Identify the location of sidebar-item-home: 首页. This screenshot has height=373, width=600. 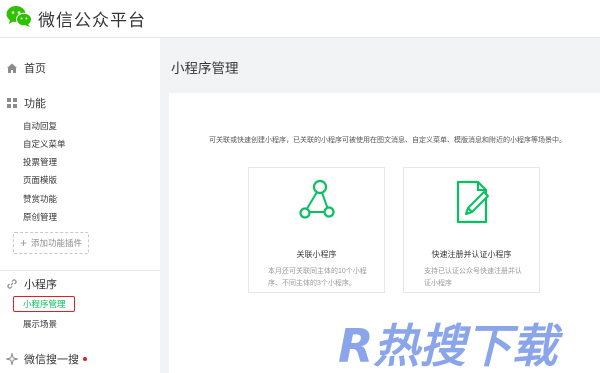
(26, 68).